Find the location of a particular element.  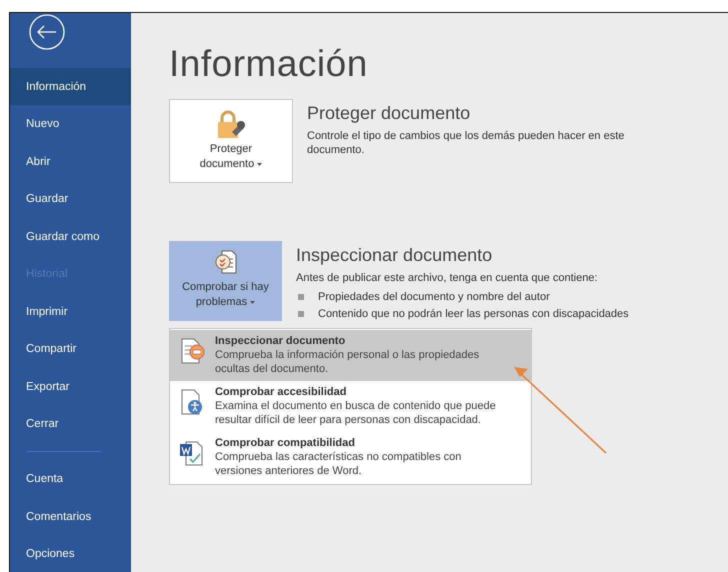

page-title: Información is located at coordinates (269, 64).